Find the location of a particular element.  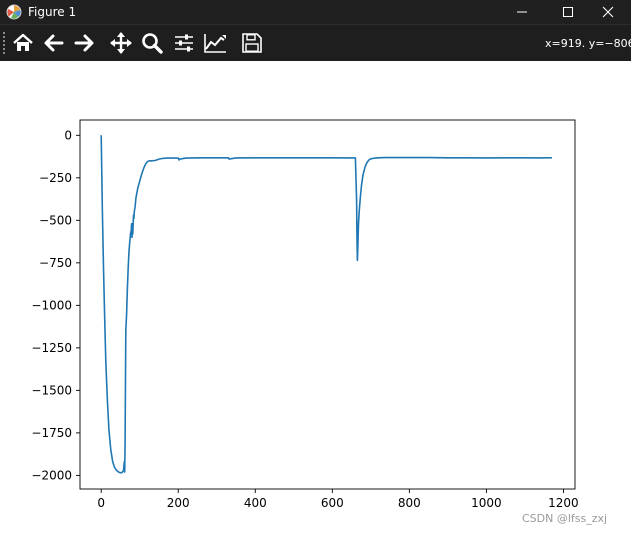

y-tick-label: −500 is located at coordinates (55, 220).